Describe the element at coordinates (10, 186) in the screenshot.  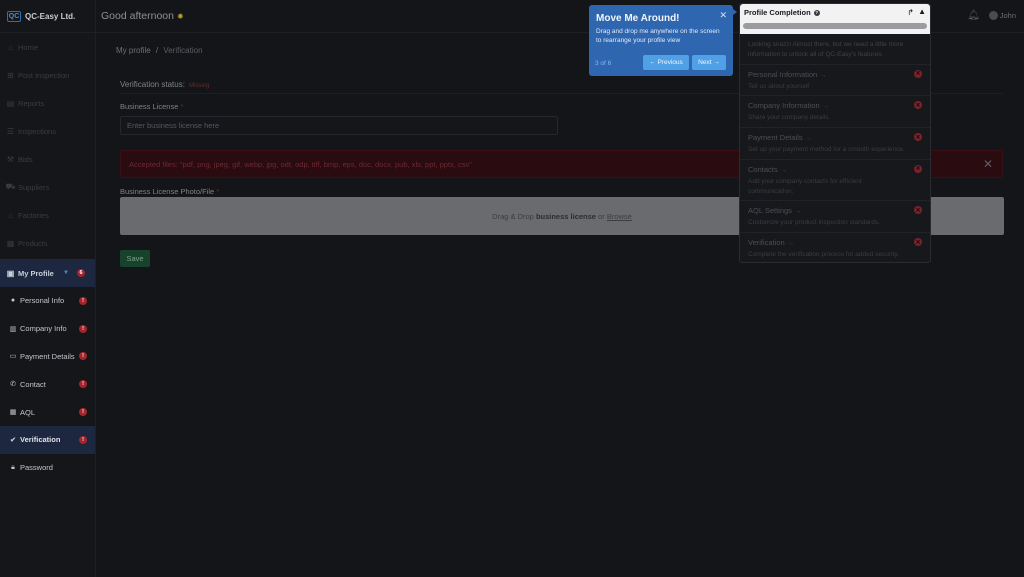
I see `suppliers-icon: ⛟` at that location.